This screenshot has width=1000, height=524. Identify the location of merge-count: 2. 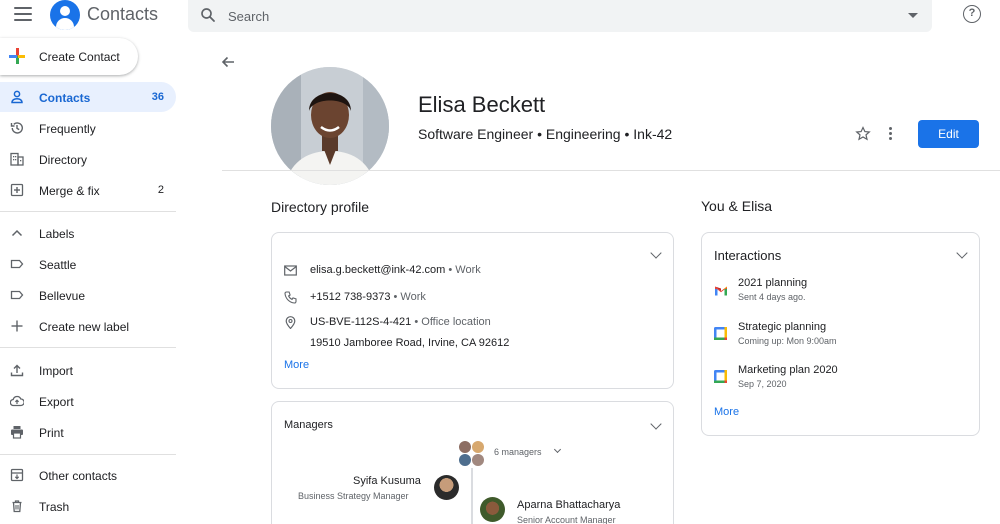
(160, 190).